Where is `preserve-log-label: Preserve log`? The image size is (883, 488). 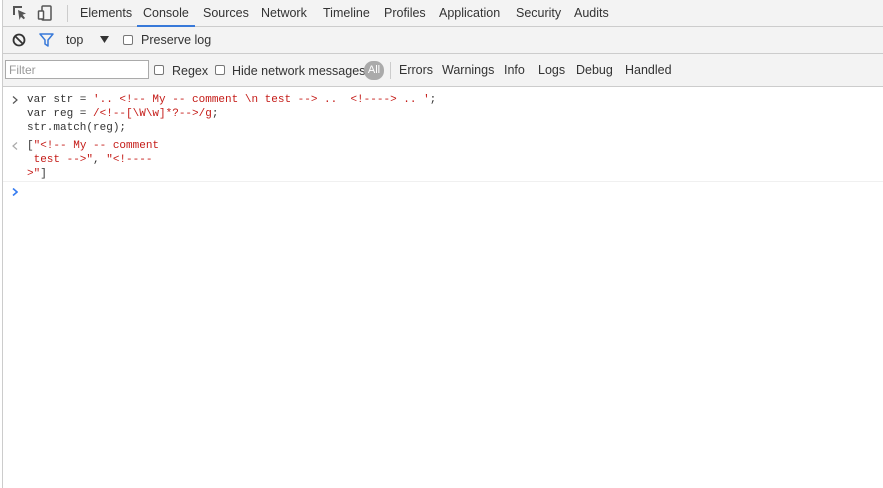
preserve-log-label: Preserve log is located at coordinates (176, 40).